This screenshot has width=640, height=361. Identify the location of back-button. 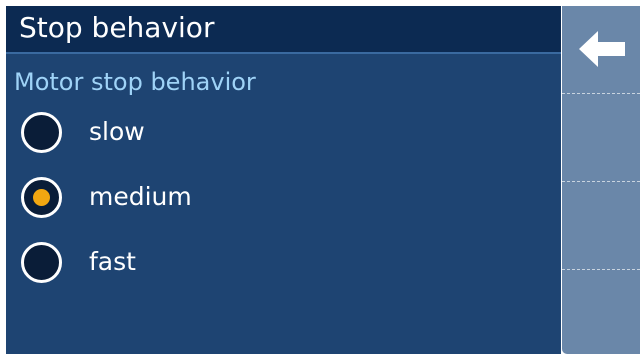
(601, 49).